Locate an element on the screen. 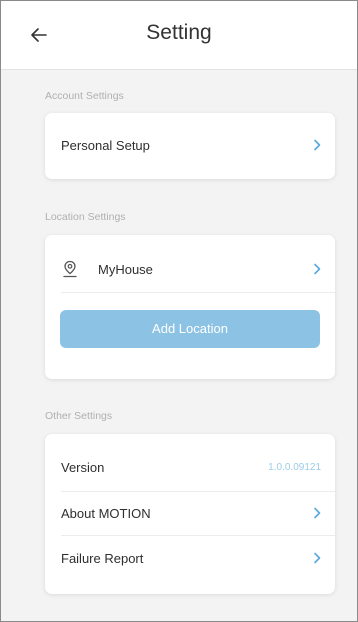  header-bar: Setting is located at coordinates (179, 35).